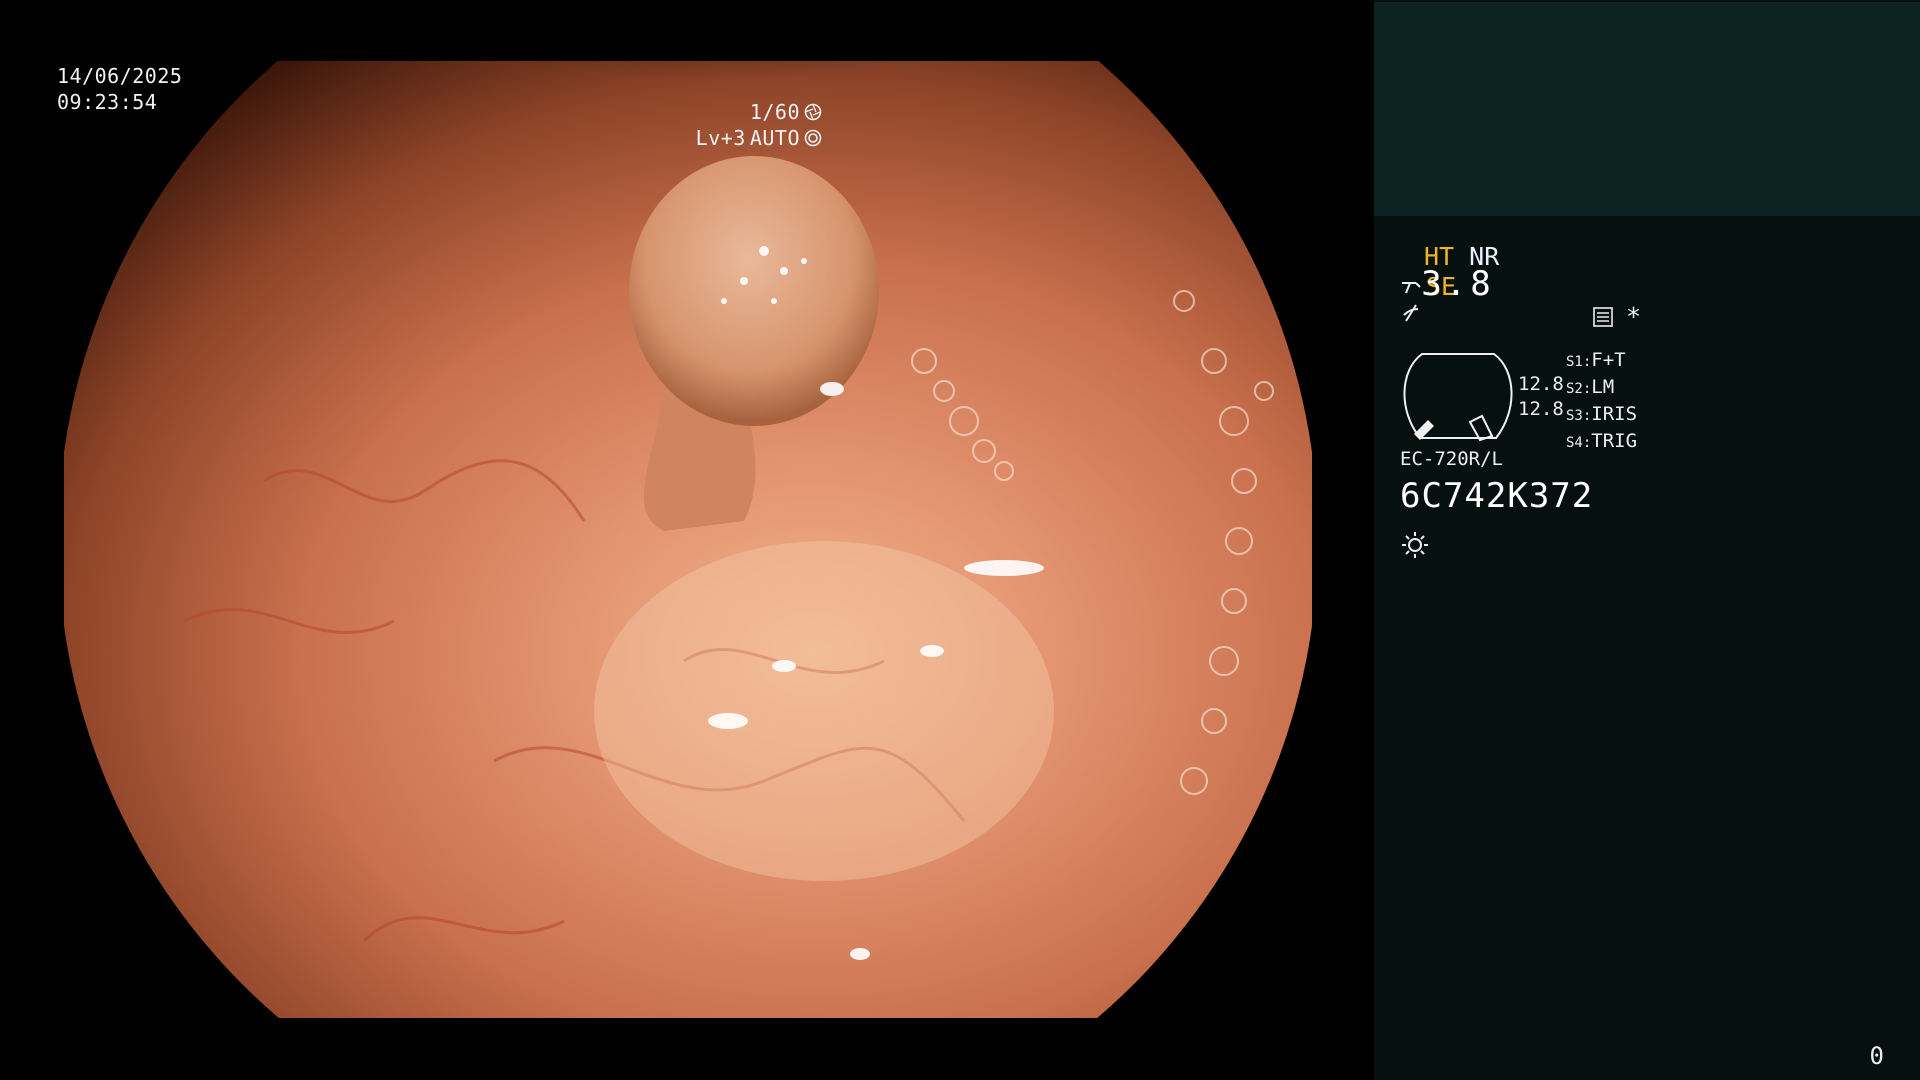 The image size is (1920, 1080). I want to click on aperture-icon, so click(813, 112).